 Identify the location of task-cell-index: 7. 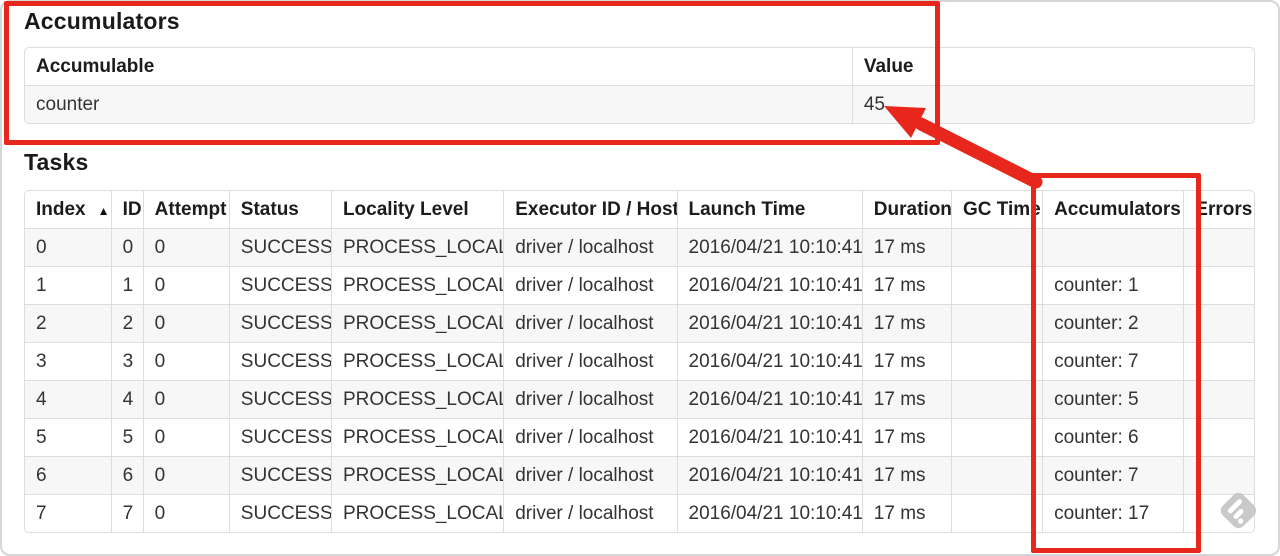
(68, 513).